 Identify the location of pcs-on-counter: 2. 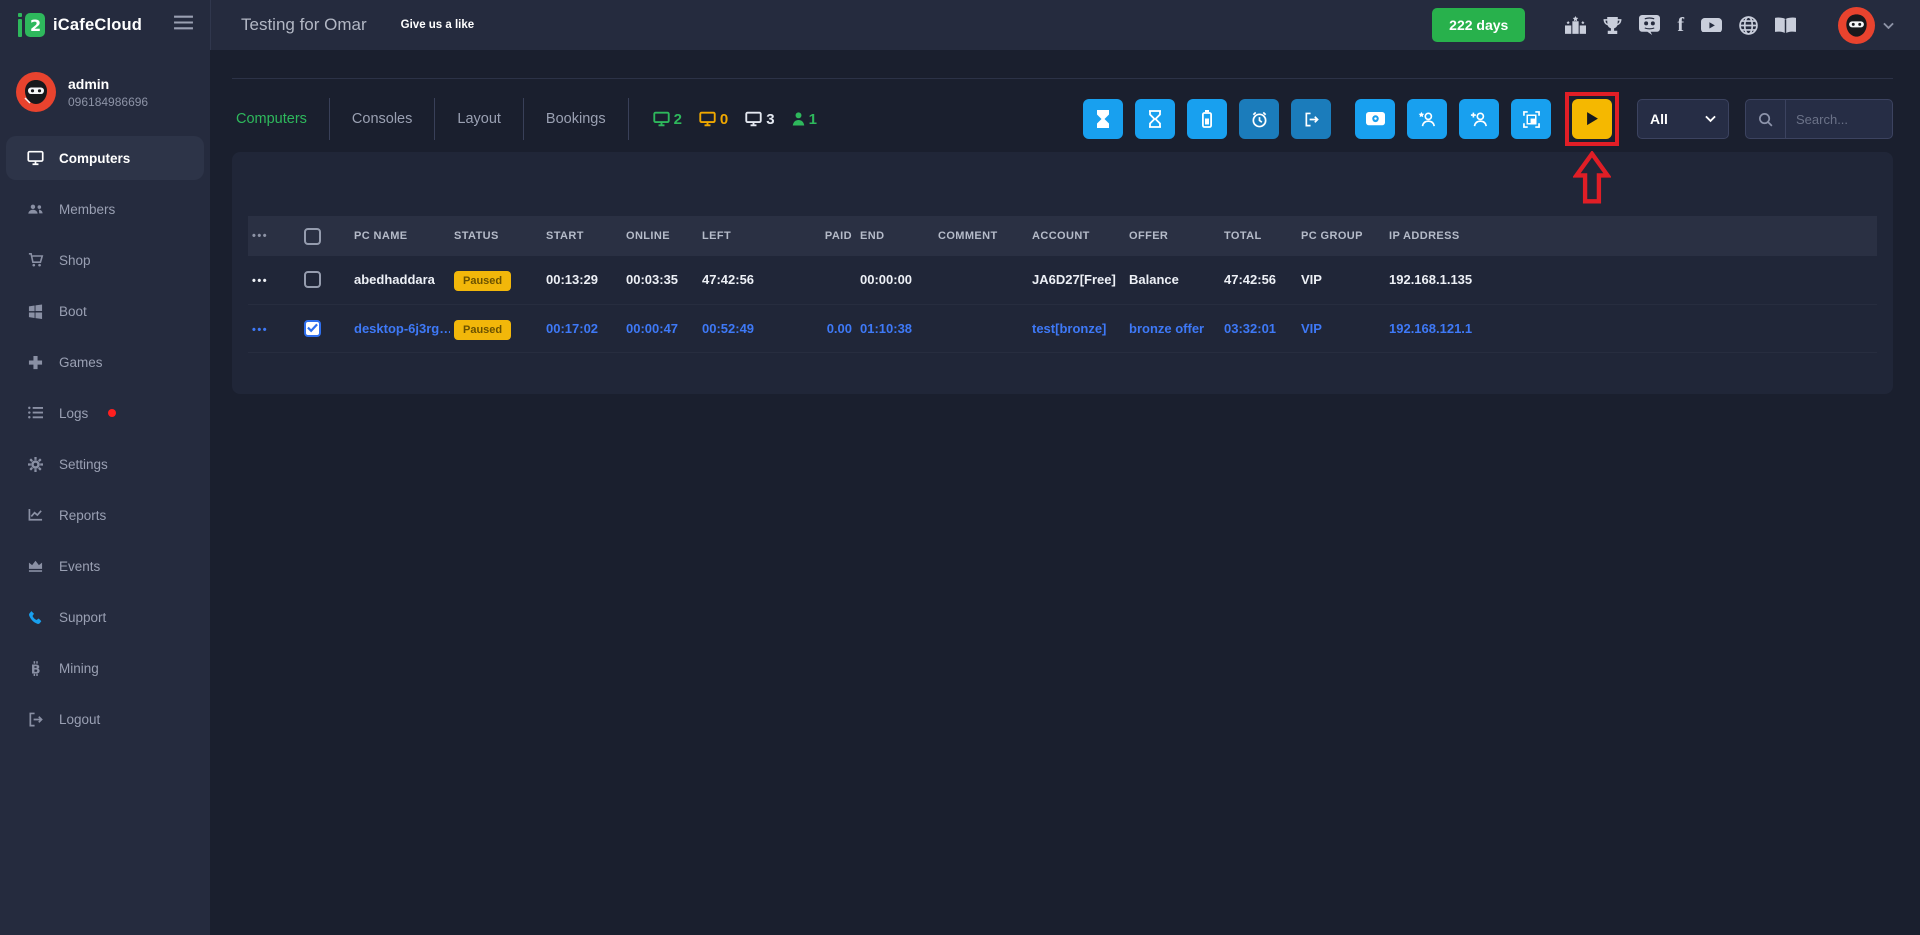
(667, 119).